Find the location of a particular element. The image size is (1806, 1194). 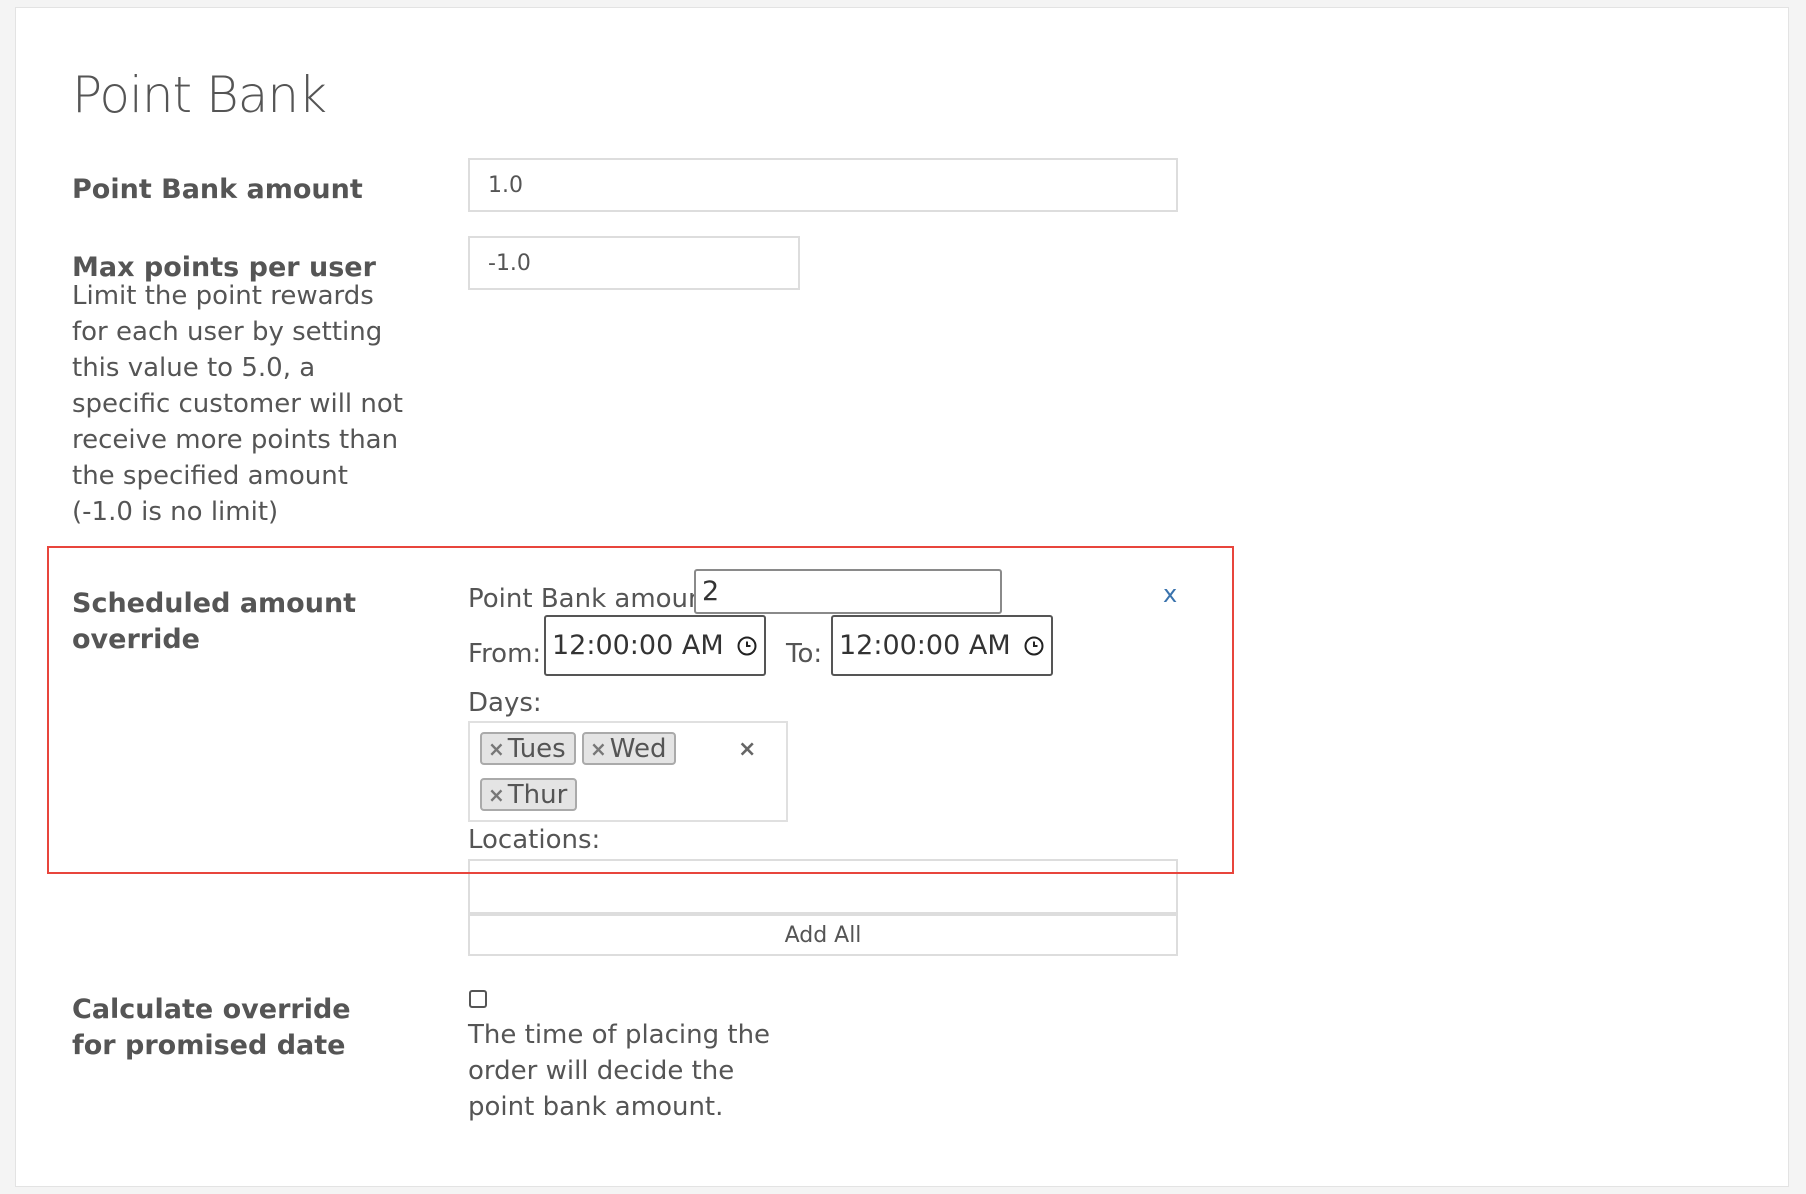

remove-override-button: x is located at coordinates (1170, 594).